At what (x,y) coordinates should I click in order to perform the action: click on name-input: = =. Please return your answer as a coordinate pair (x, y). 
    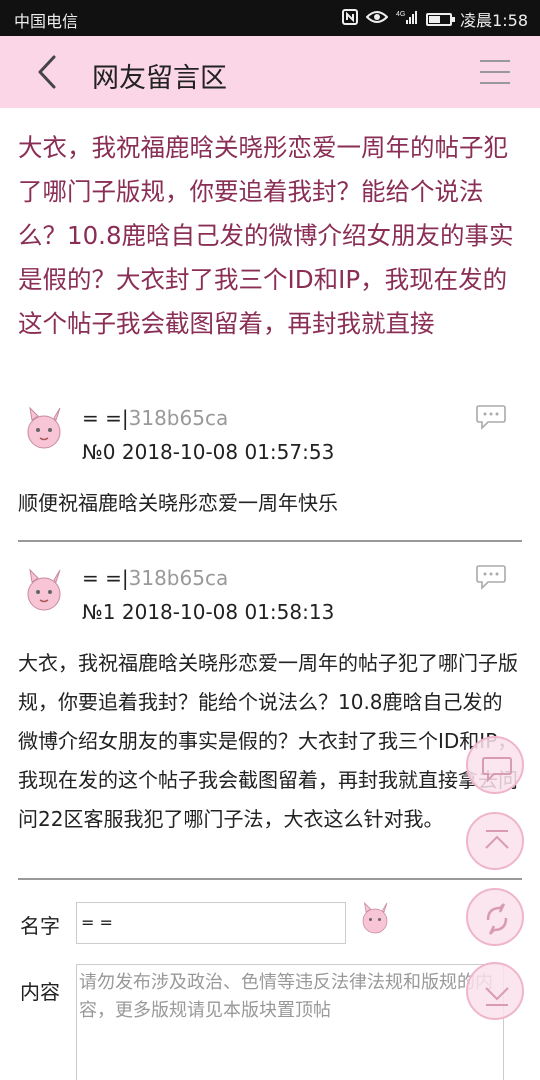
    Looking at the image, I should click on (211, 923).